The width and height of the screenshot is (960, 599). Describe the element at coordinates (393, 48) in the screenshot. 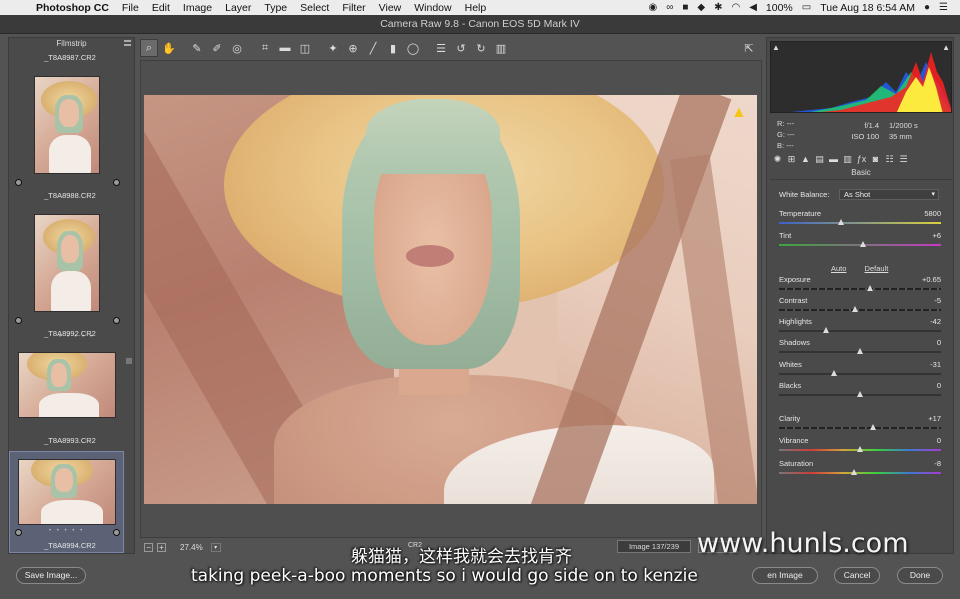

I see `graduated-filter-icon: ▮` at that location.